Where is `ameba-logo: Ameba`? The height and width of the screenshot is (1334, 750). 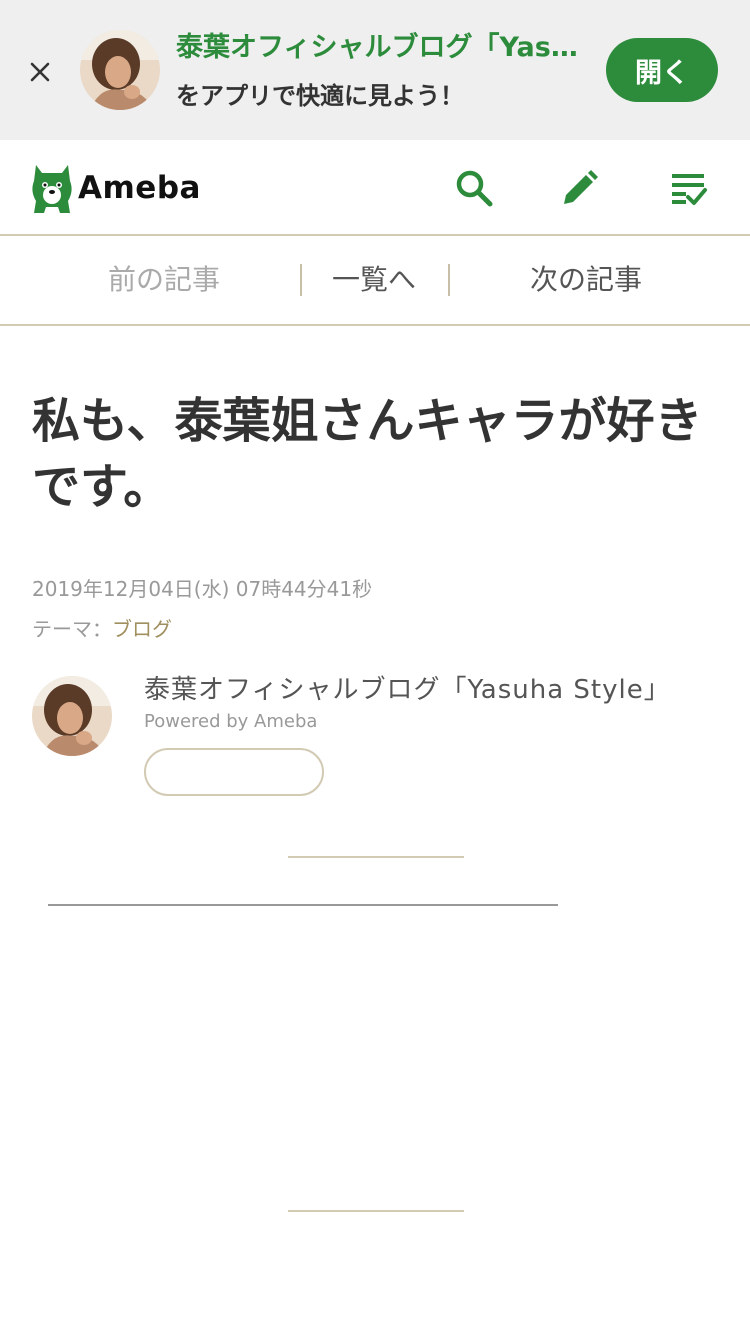 ameba-logo: Ameba is located at coordinates (115, 188).